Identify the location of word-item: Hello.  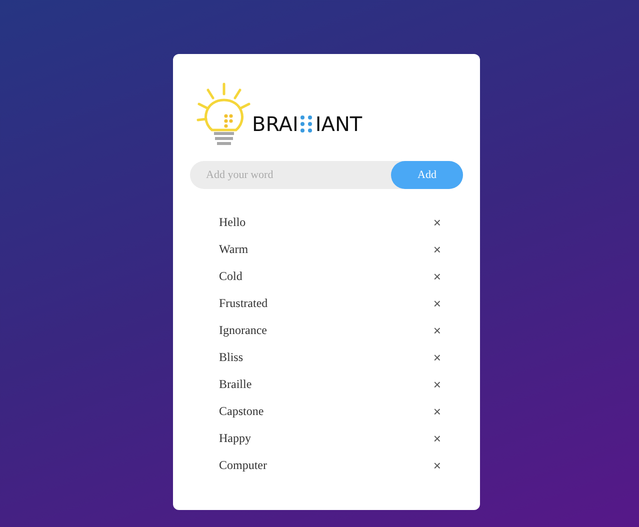
(232, 222).